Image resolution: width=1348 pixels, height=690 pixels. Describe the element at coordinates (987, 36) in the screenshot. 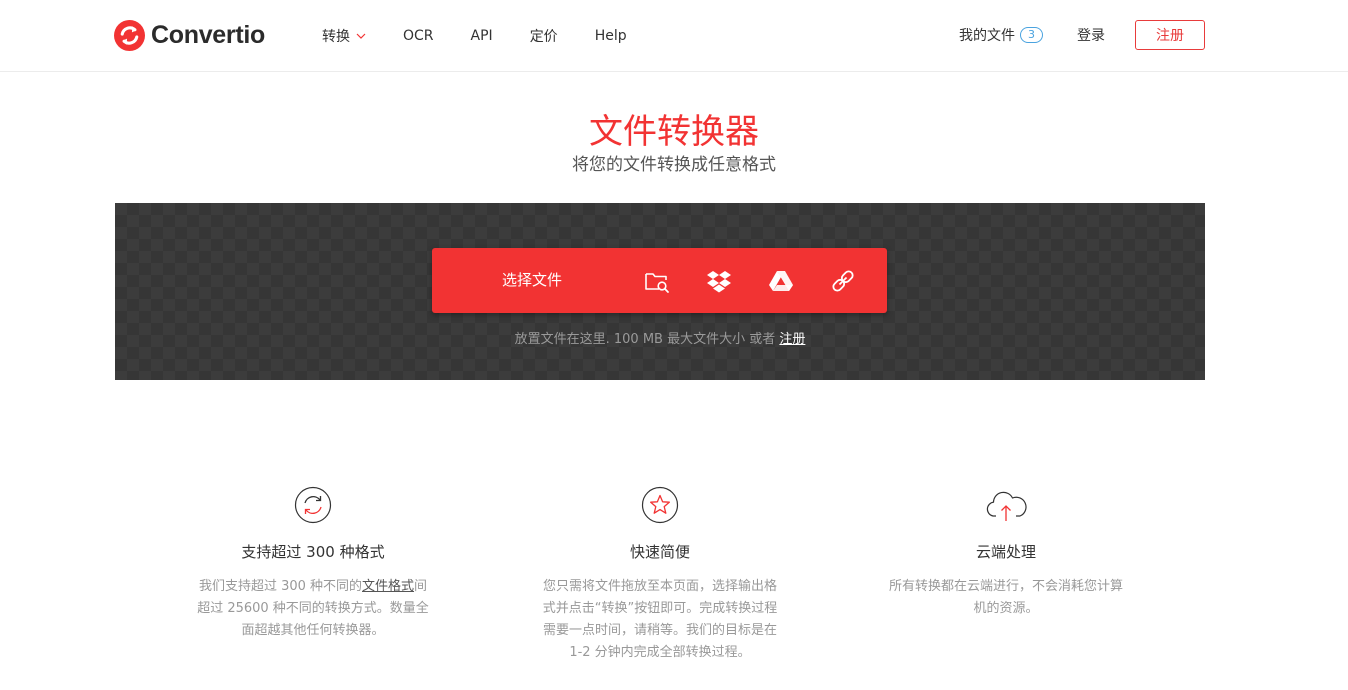

I see `my-files-label: 我的文件` at that location.